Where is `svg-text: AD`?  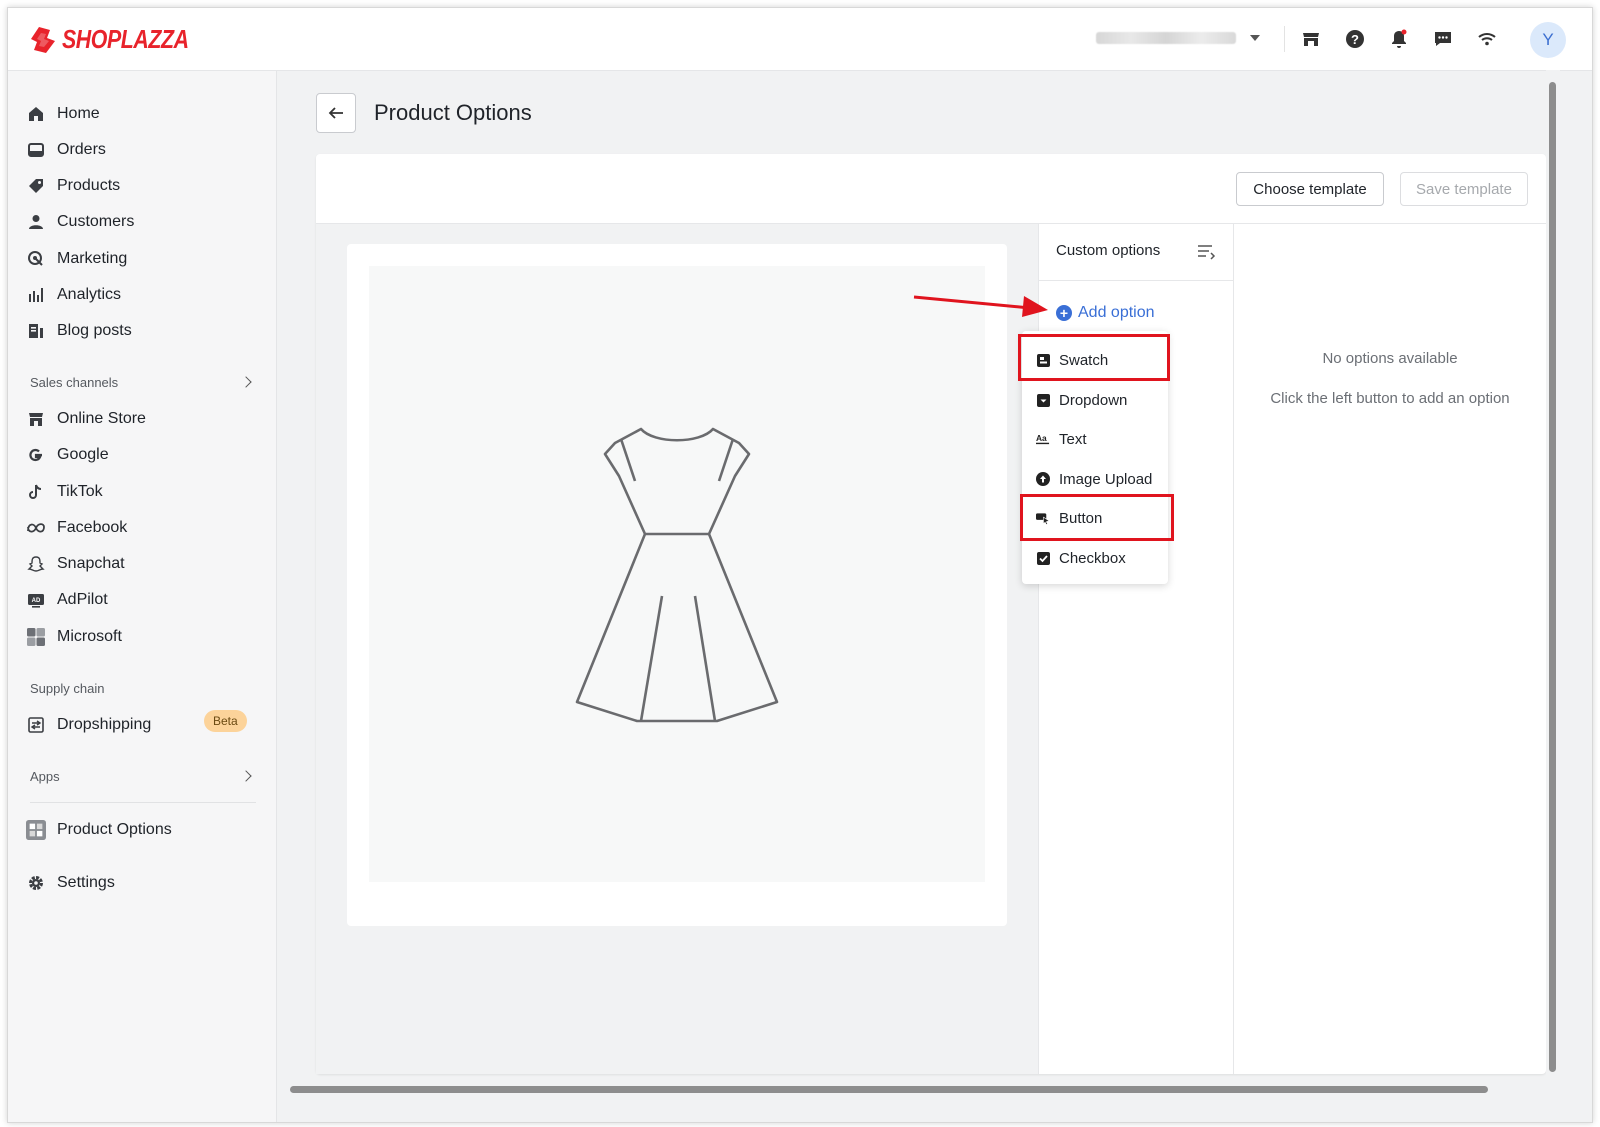 svg-text: AD is located at coordinates (36, 601).